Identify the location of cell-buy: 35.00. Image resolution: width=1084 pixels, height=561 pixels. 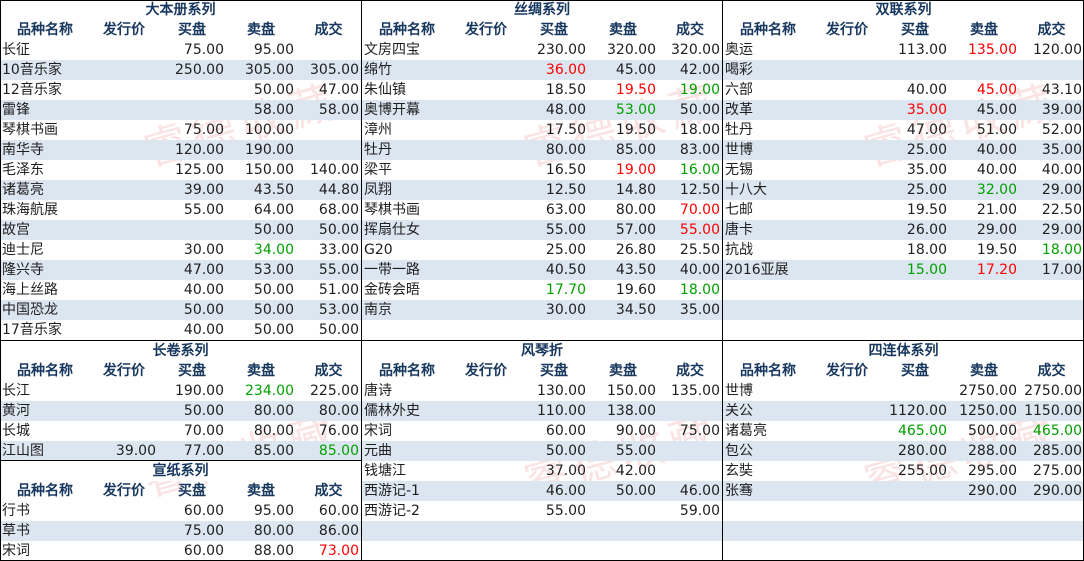
(926, 170).